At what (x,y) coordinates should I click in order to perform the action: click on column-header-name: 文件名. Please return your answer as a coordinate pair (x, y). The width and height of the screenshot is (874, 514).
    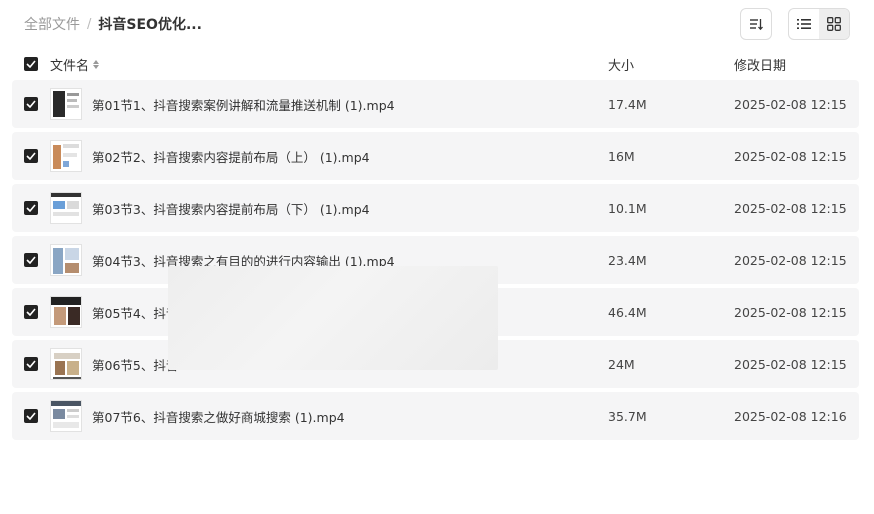
    Looking at the image, I should click on (69, 64).